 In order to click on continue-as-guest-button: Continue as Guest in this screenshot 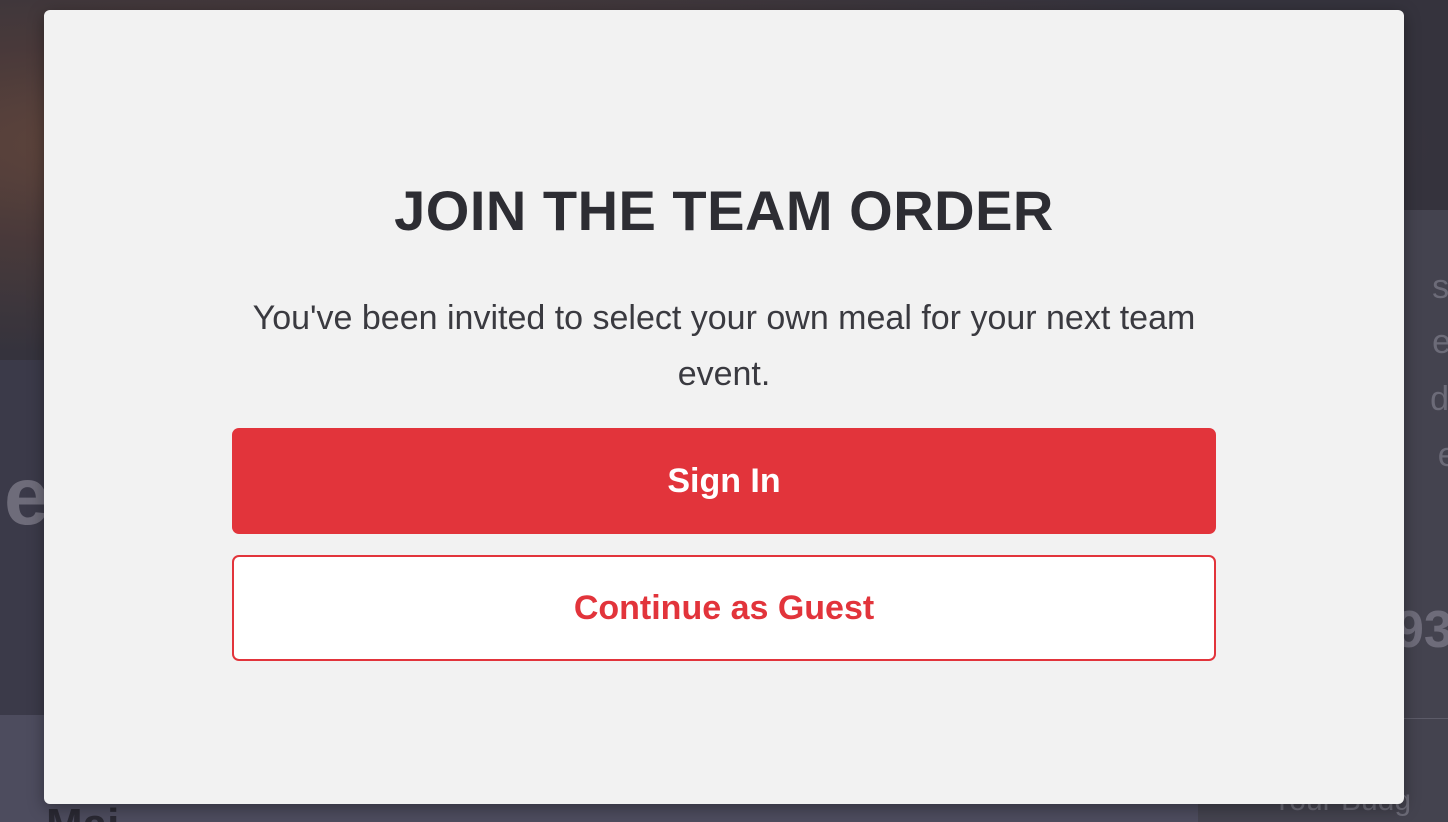, I will do `click(724, 608)`.